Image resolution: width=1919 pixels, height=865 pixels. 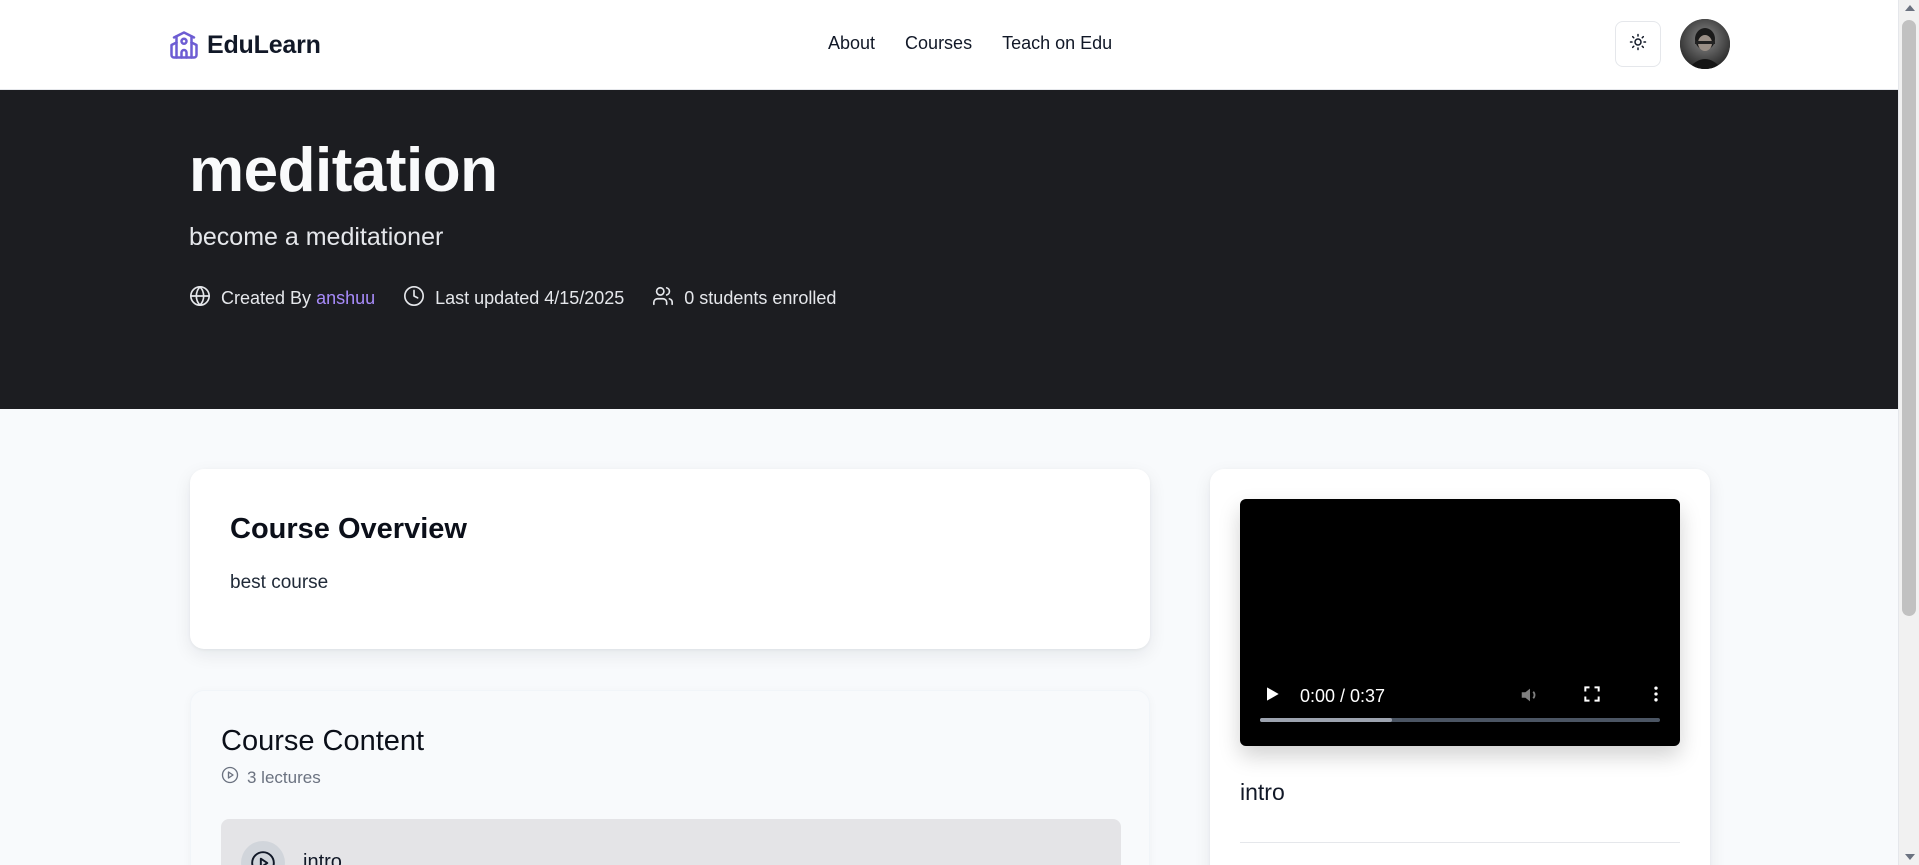 I want to click on course-overview-card: Course Overview best course, so click(x=670, y=559).